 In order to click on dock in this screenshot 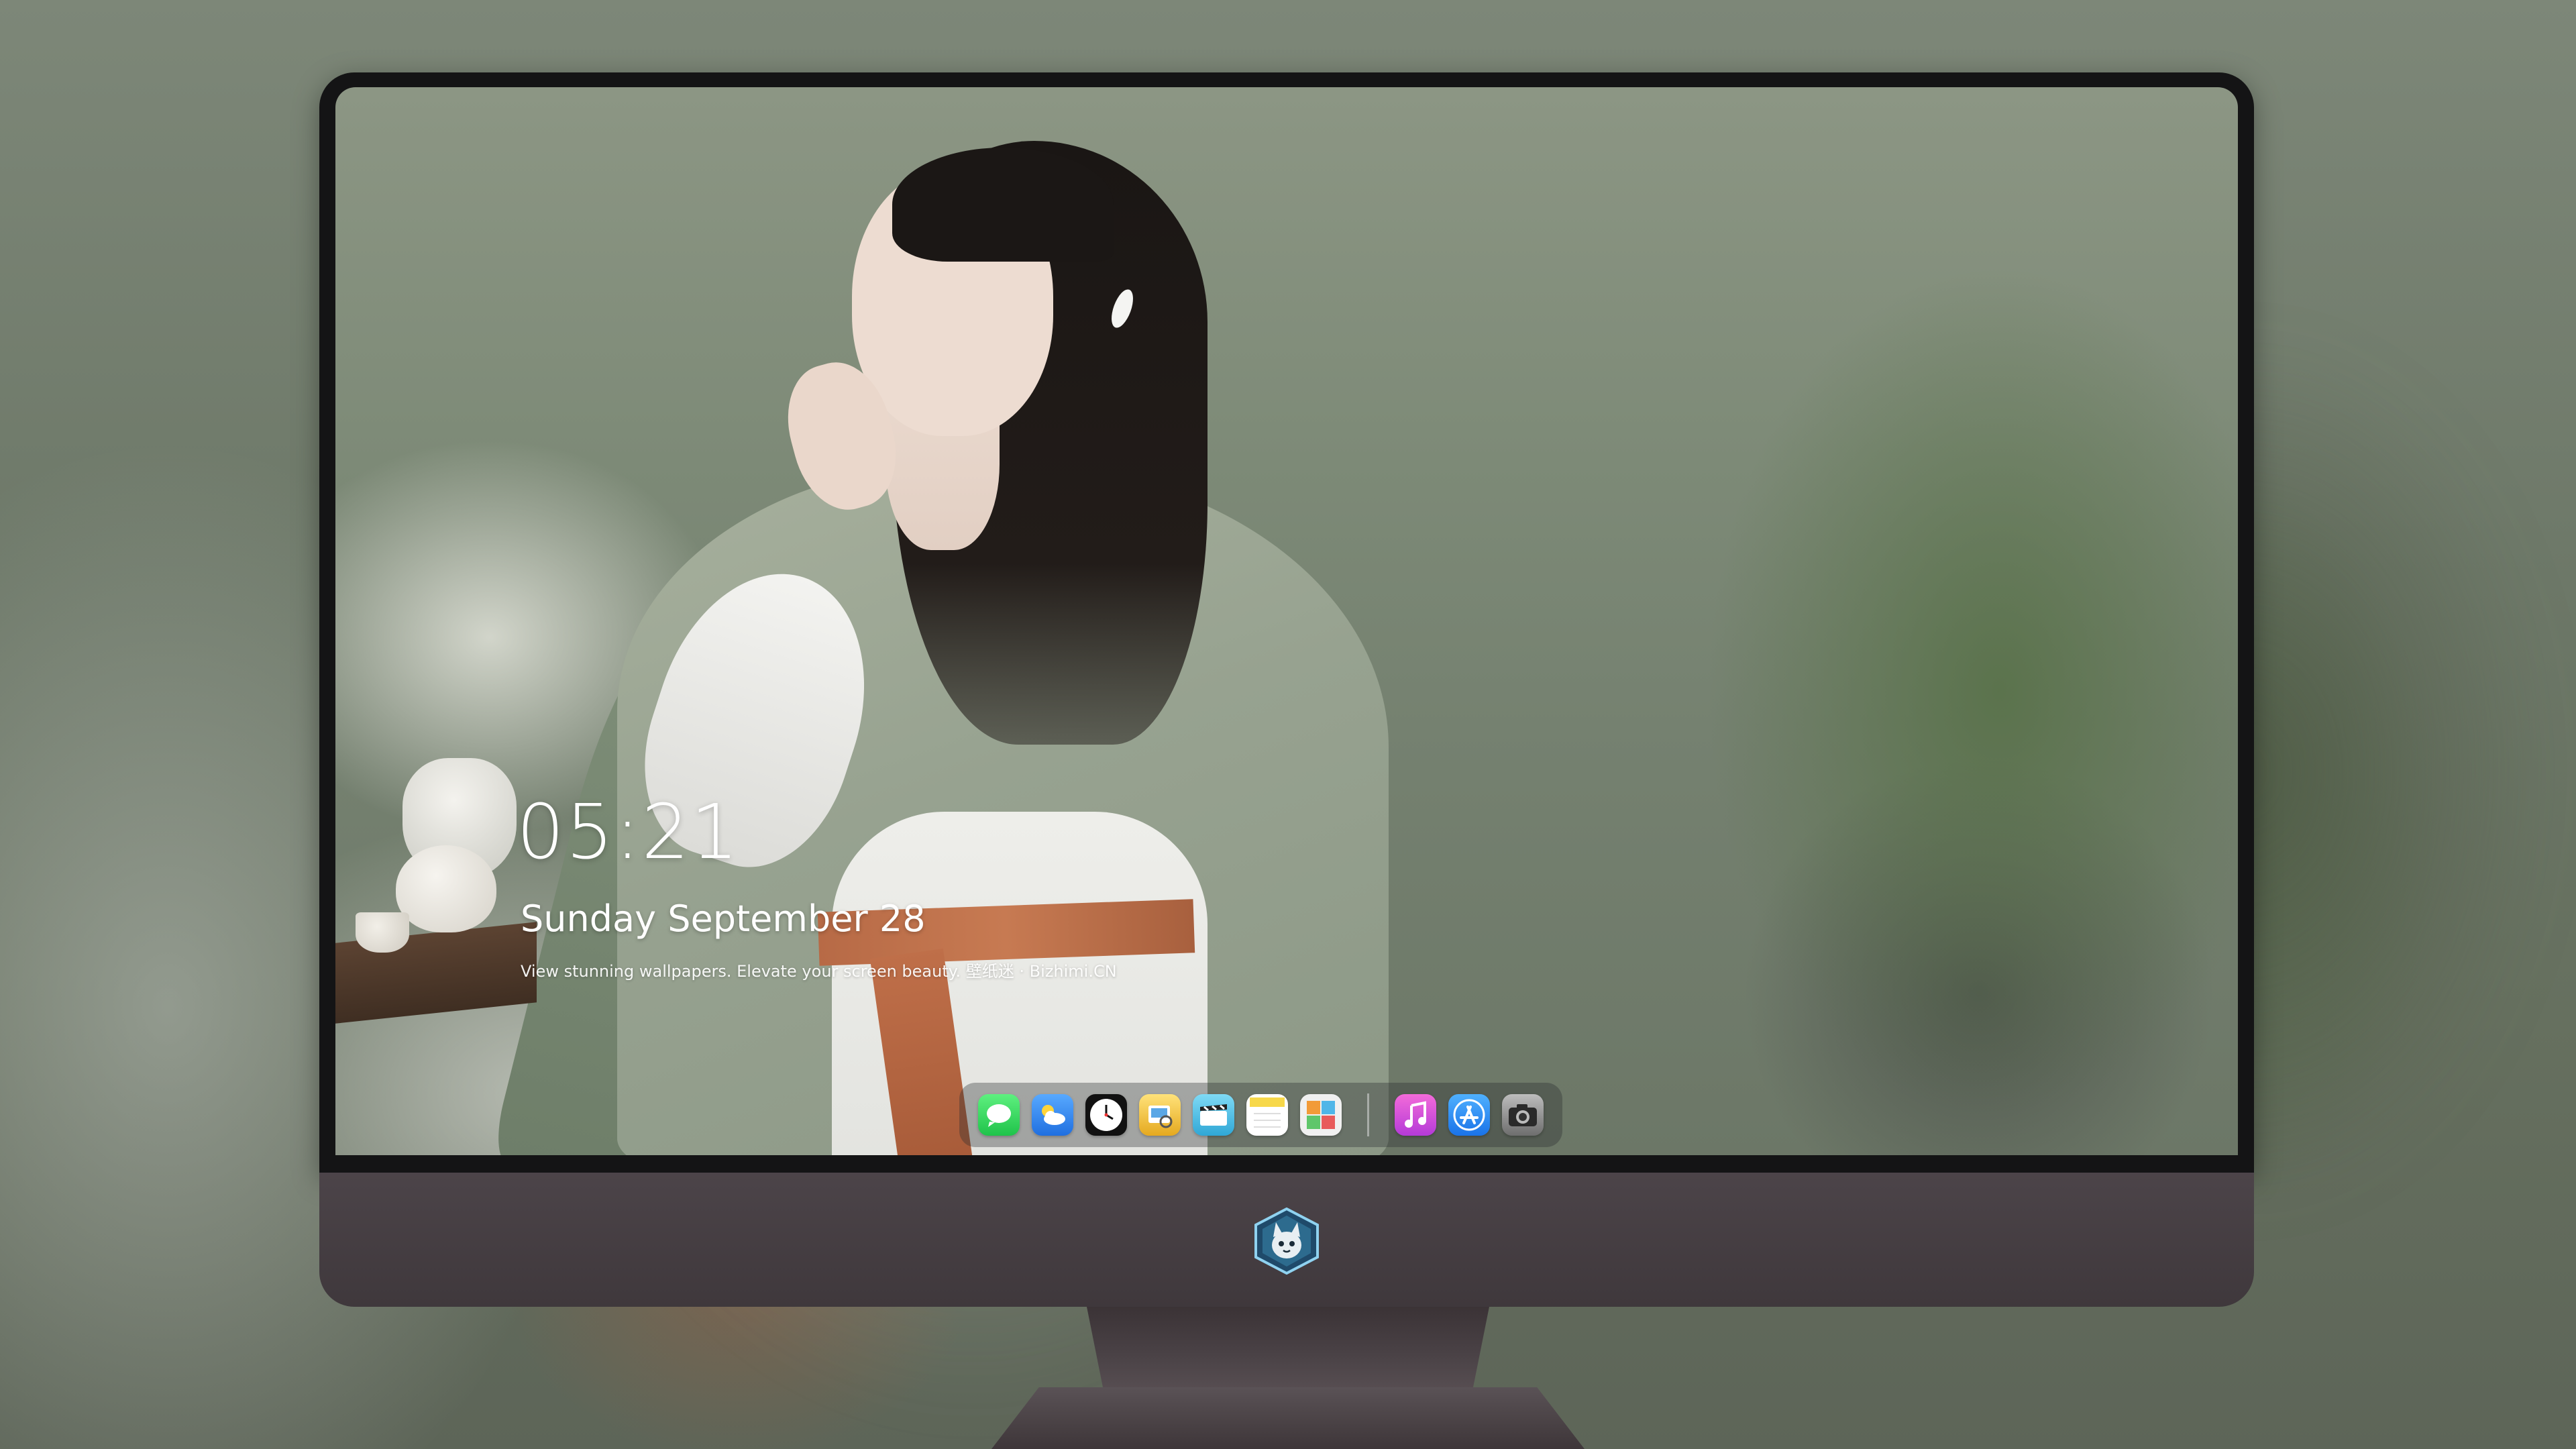, I will do `click(1260, 1115)`.